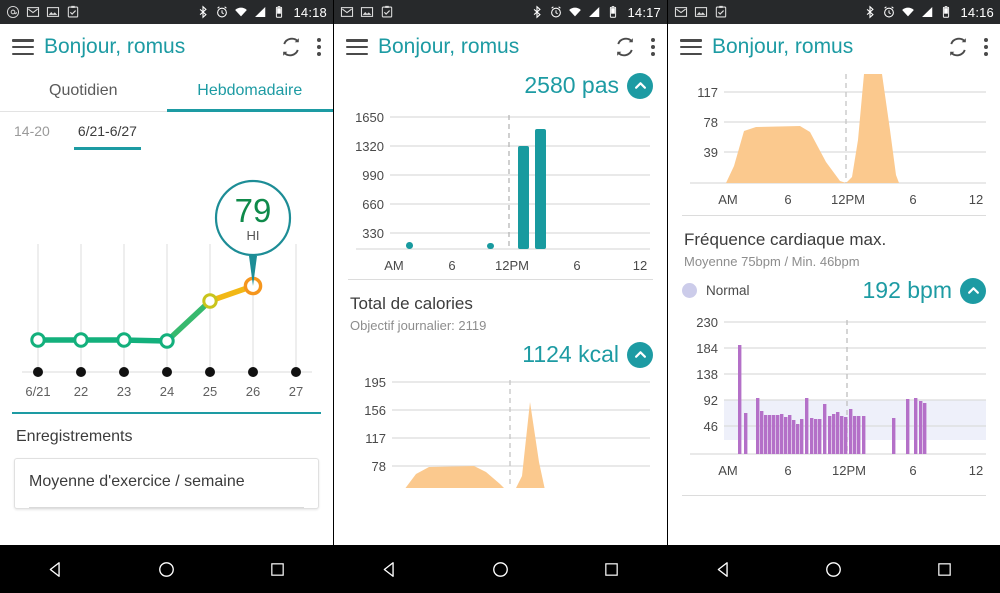 The height and width of the screenshot is (593, 1000). Describe the element at coordinates (411, 303) in the screenshot. I see `calories-title: Total de calories` at that location.